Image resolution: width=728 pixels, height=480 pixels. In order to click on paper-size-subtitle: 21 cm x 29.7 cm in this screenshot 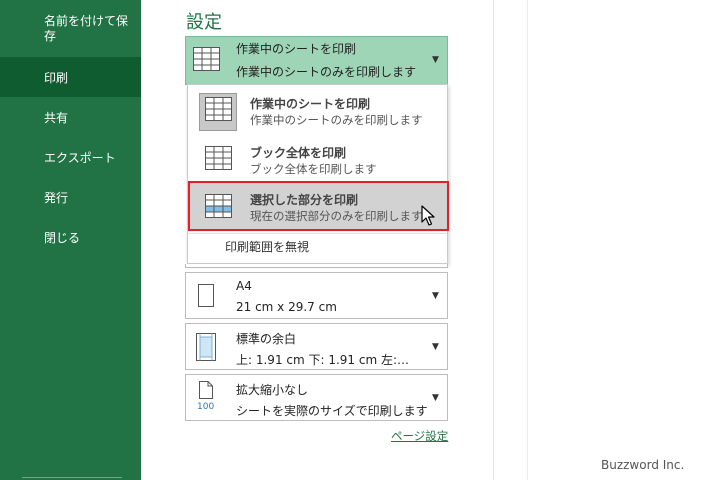, I will do `click(286, 307)`.